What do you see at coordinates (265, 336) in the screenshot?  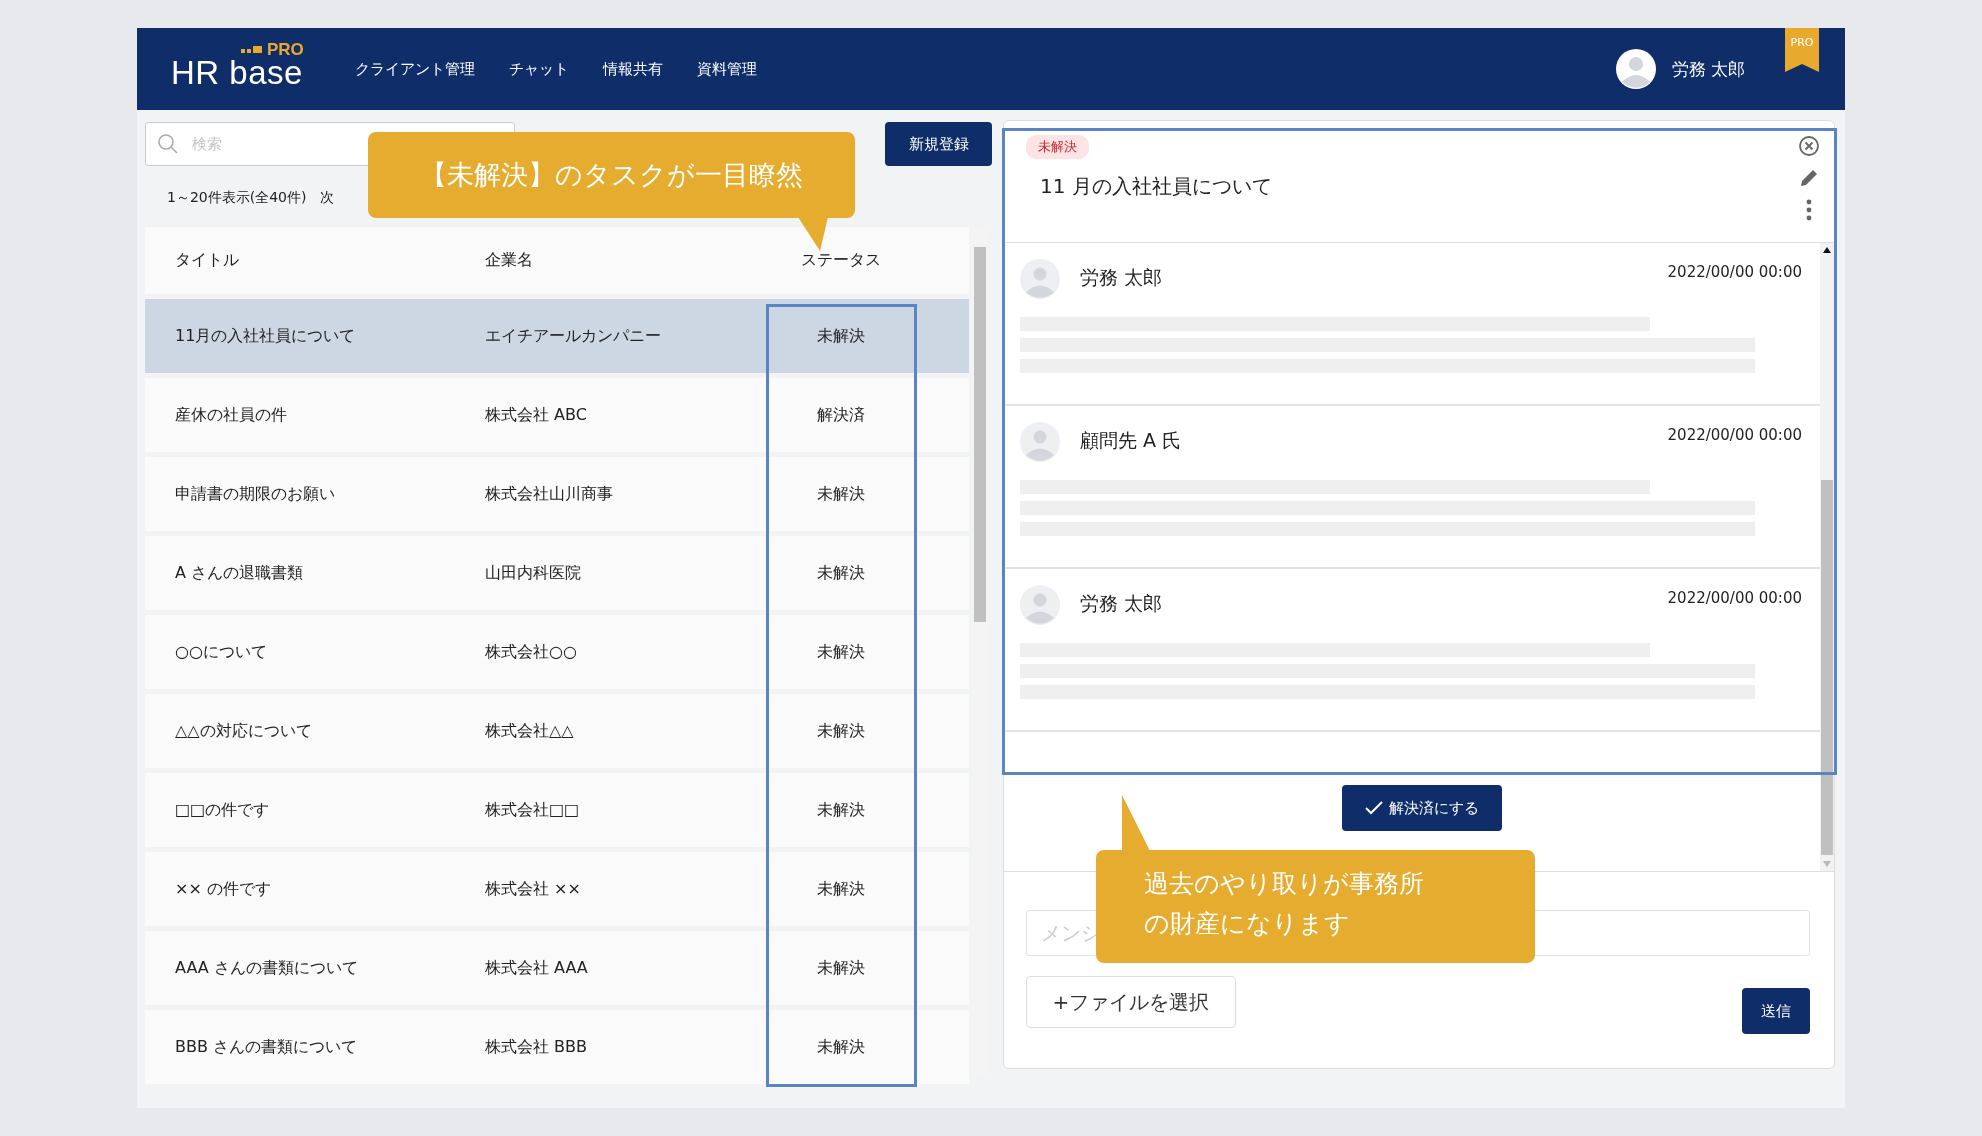 I see `title-cell-text: 11月の入社社員について` at bounding box center [265, 336].